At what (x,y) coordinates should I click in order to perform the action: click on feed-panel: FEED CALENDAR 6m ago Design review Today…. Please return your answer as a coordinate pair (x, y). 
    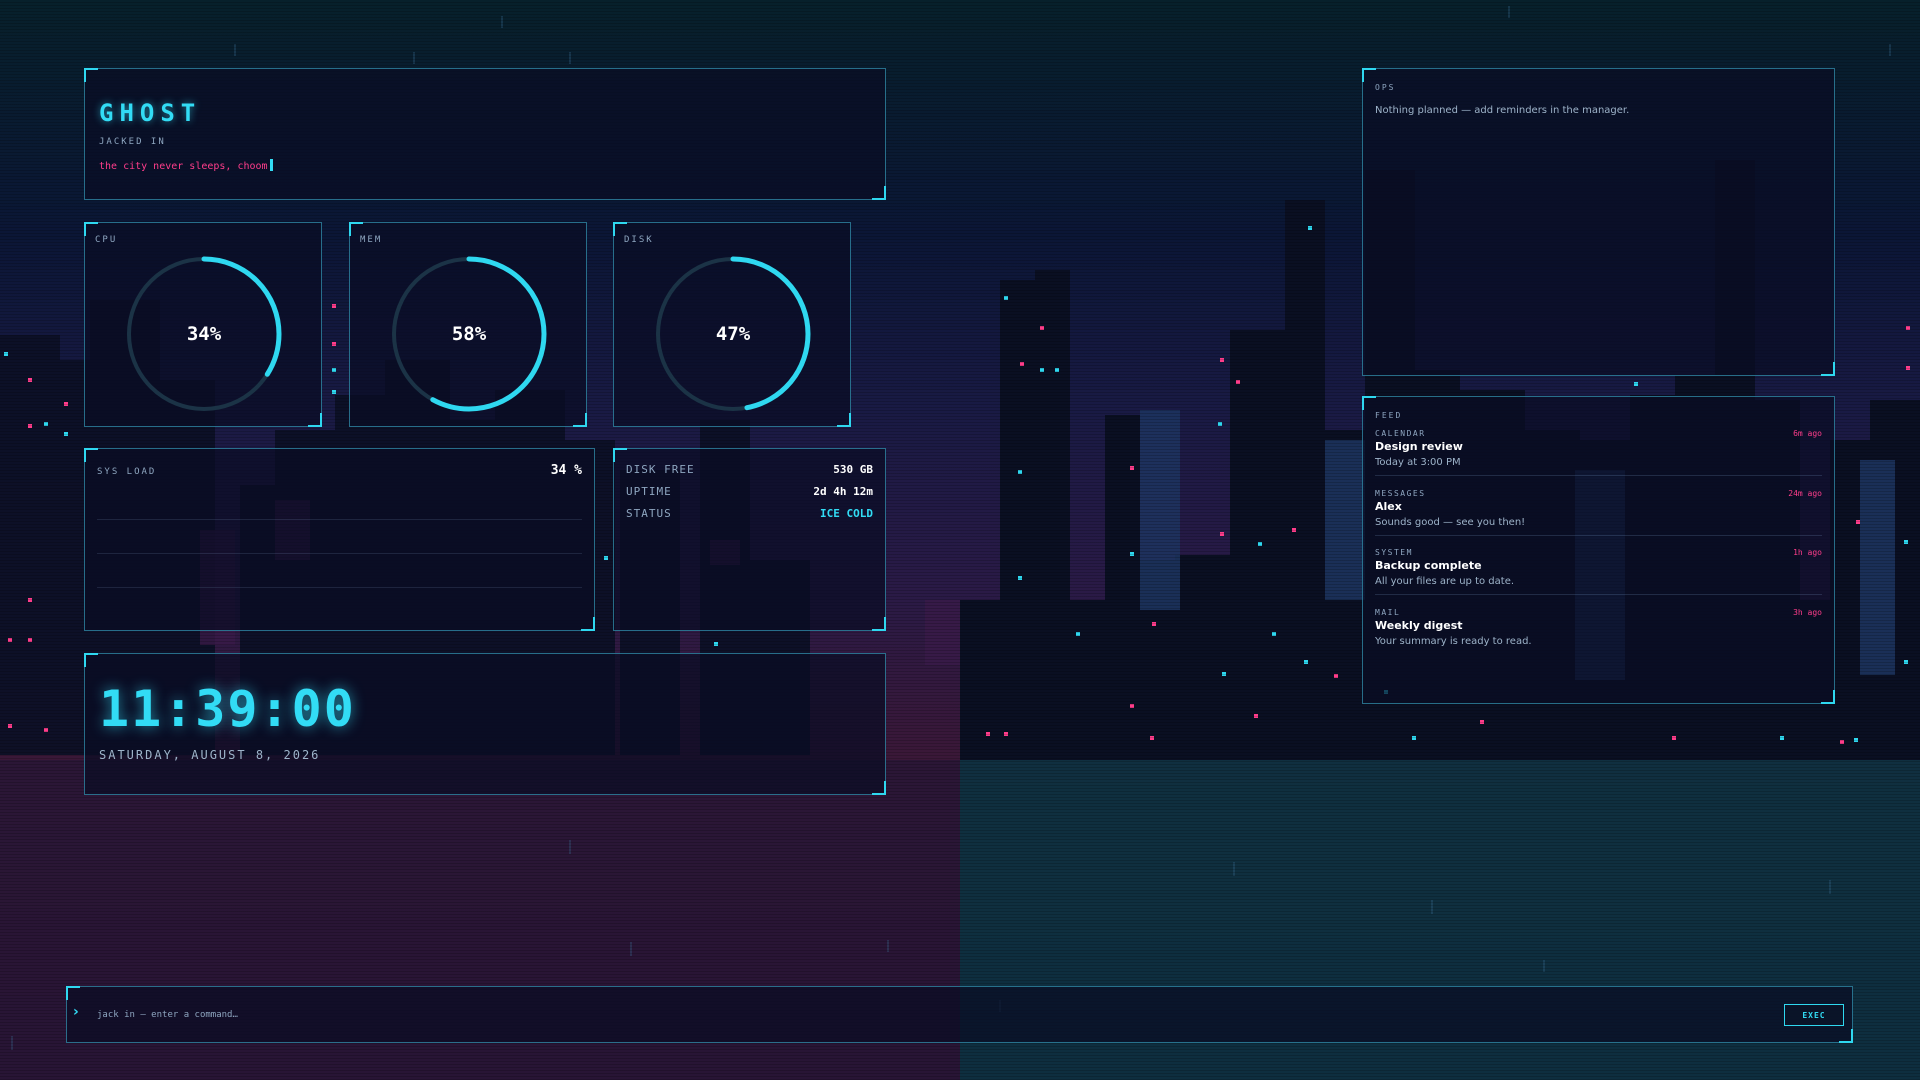
    Looking at the image, I should click on (1598, 550).